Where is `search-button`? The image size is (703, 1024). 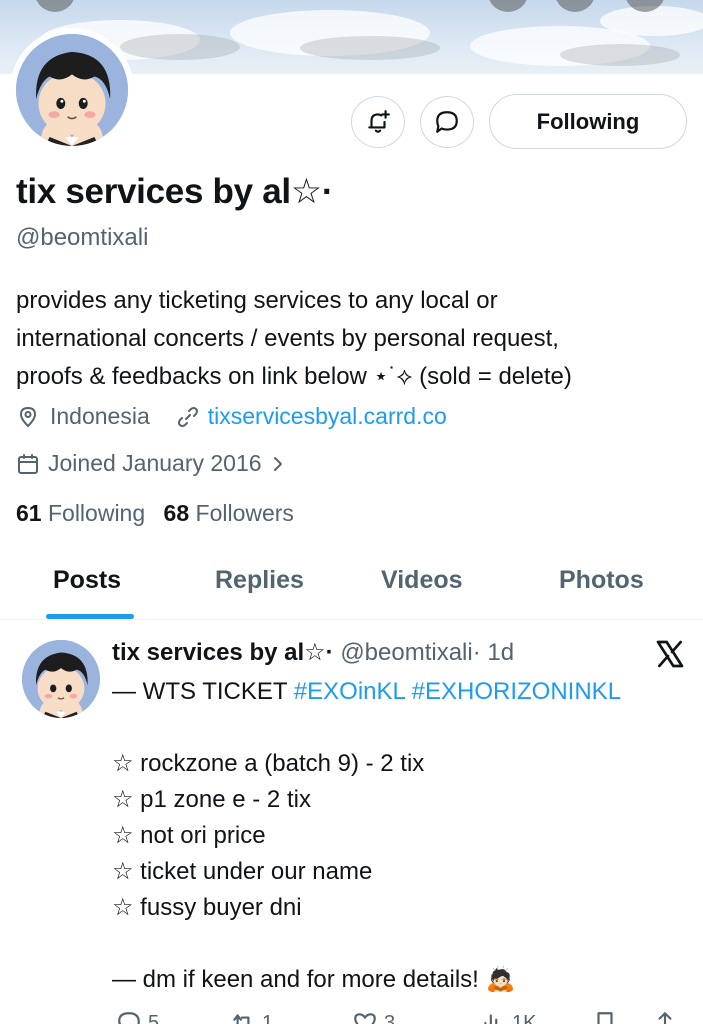 search-button is located at coordinates (508, 6).